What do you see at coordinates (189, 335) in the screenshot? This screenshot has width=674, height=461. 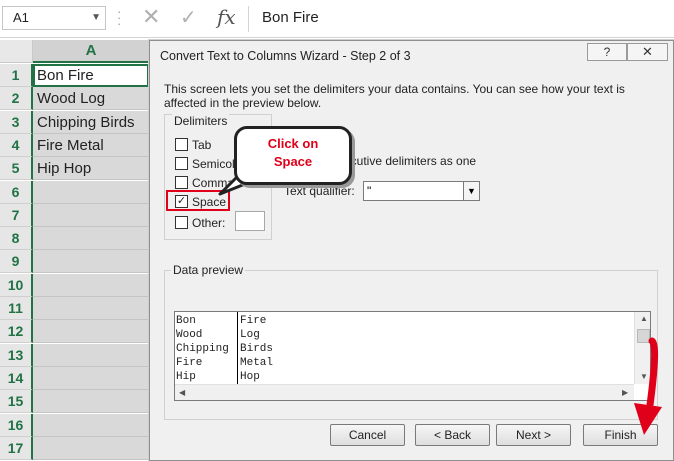 I see `preview-cell: Wood` at bounding box center [189, 335].